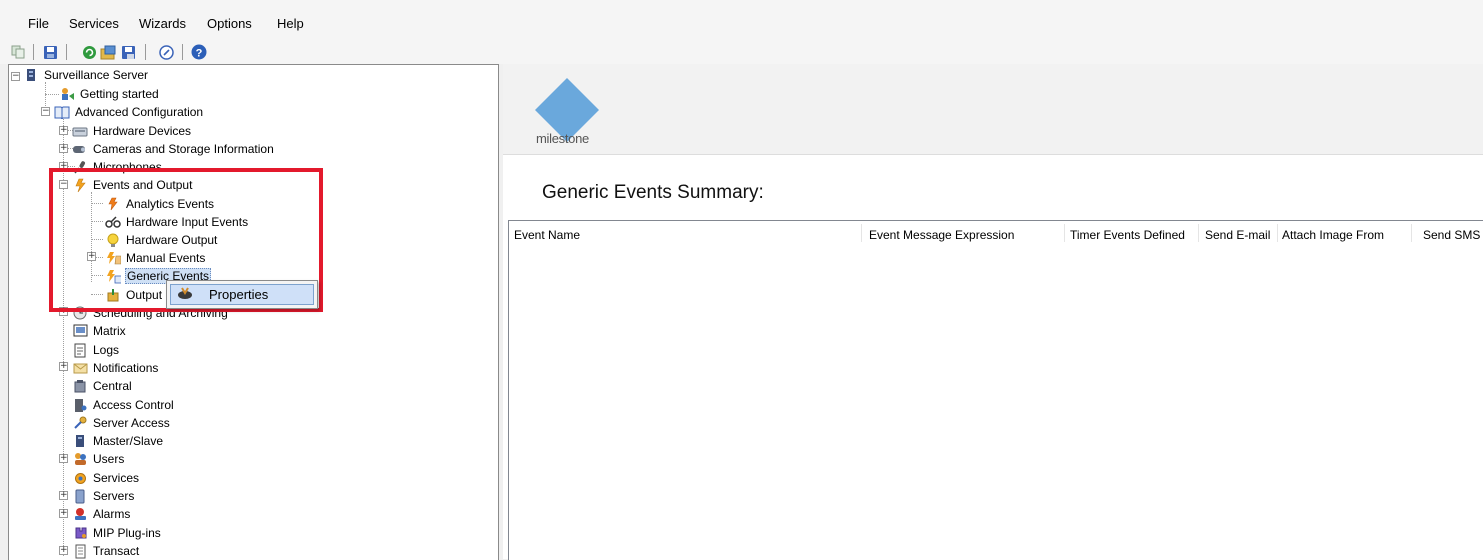  I want to click on expand-cameras-expander: +, so click(63, 148).